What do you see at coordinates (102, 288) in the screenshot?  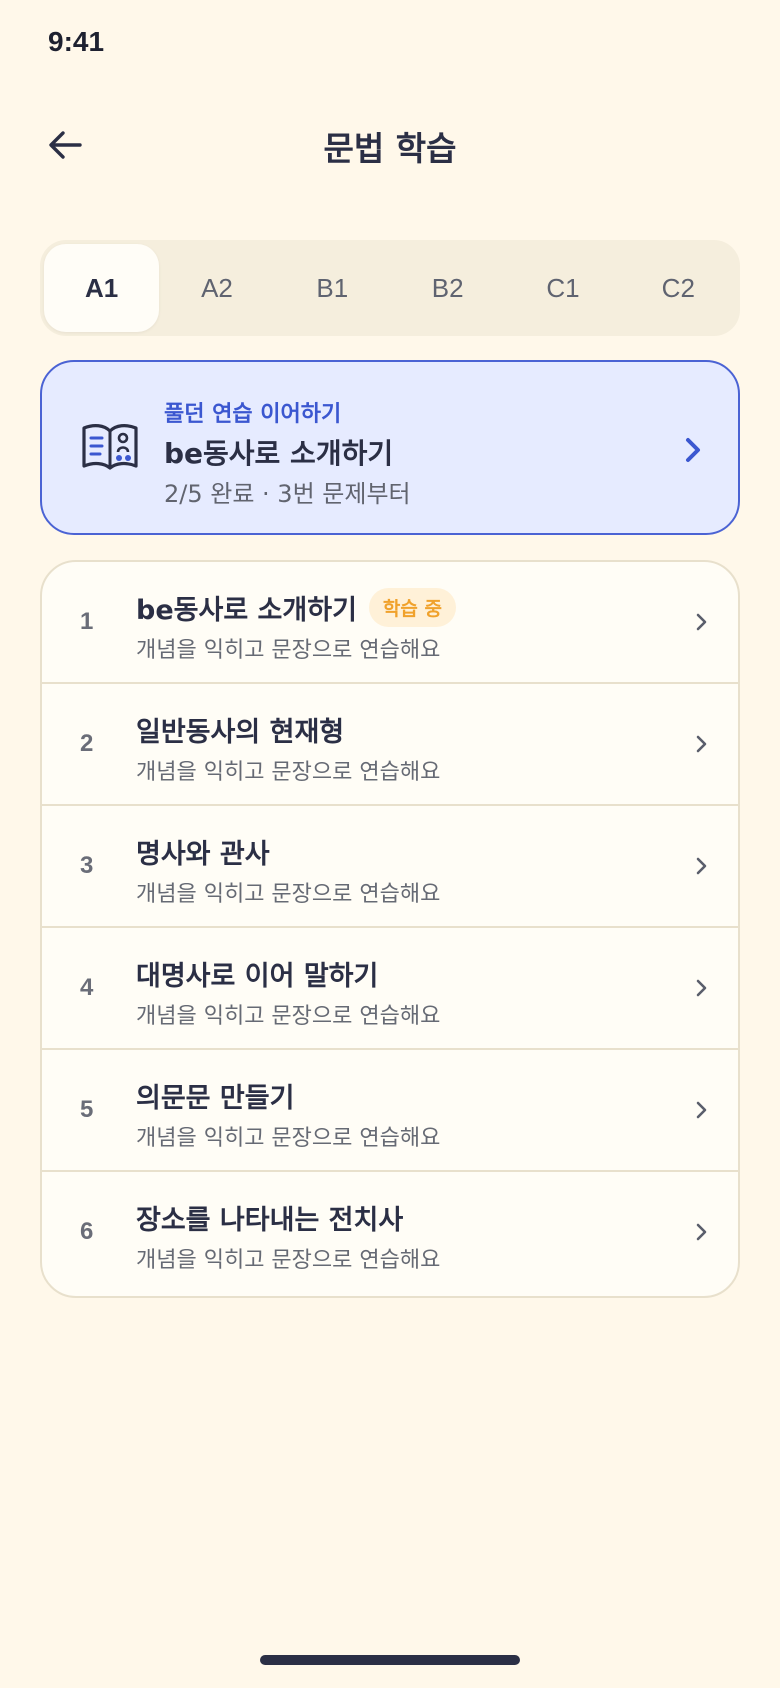 I see `tab-level-a1: A1` at bounding box center [102, 288].